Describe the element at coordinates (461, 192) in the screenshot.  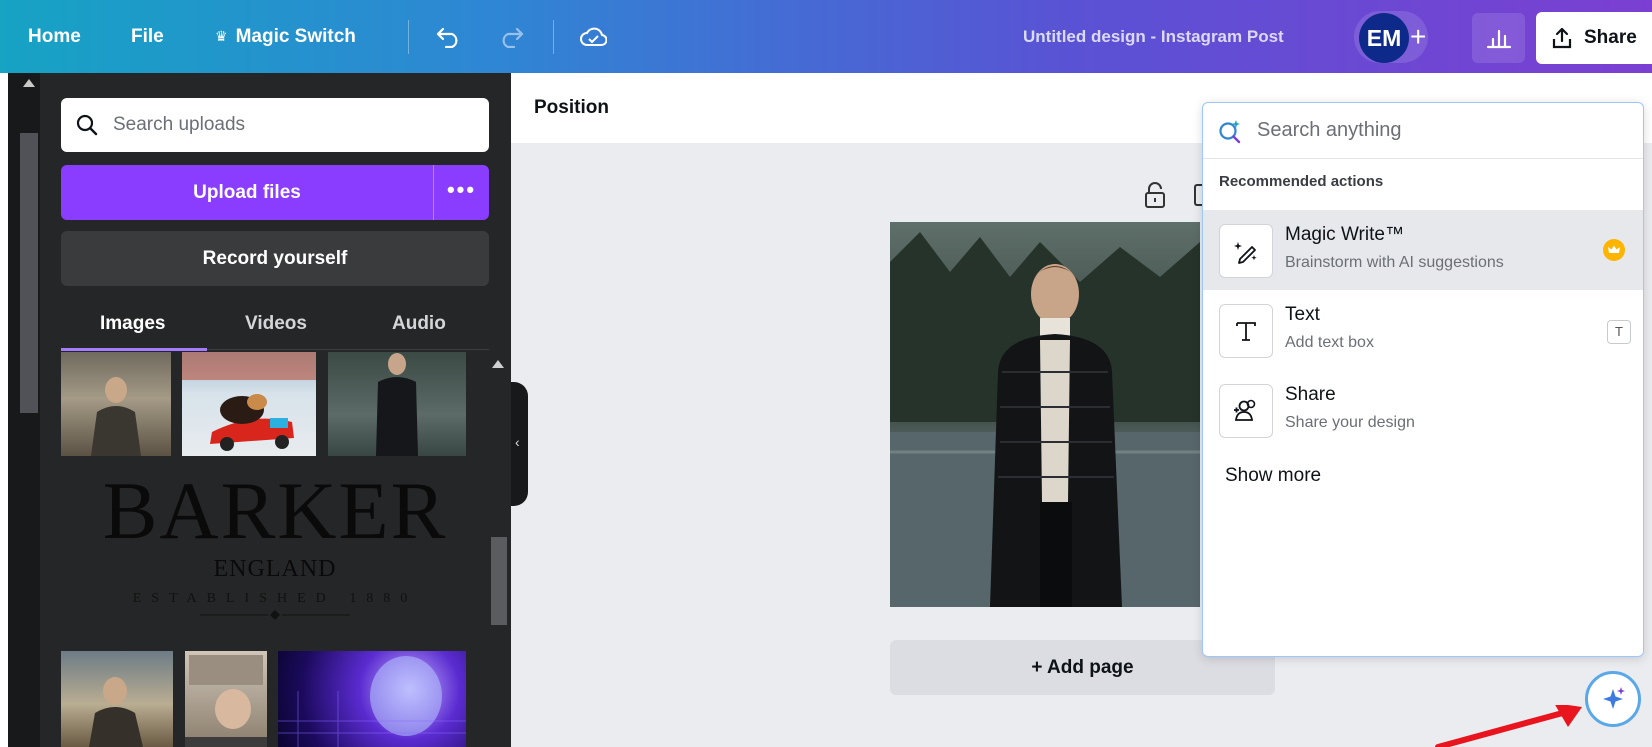
I see `more-options-button: •••` at that location.